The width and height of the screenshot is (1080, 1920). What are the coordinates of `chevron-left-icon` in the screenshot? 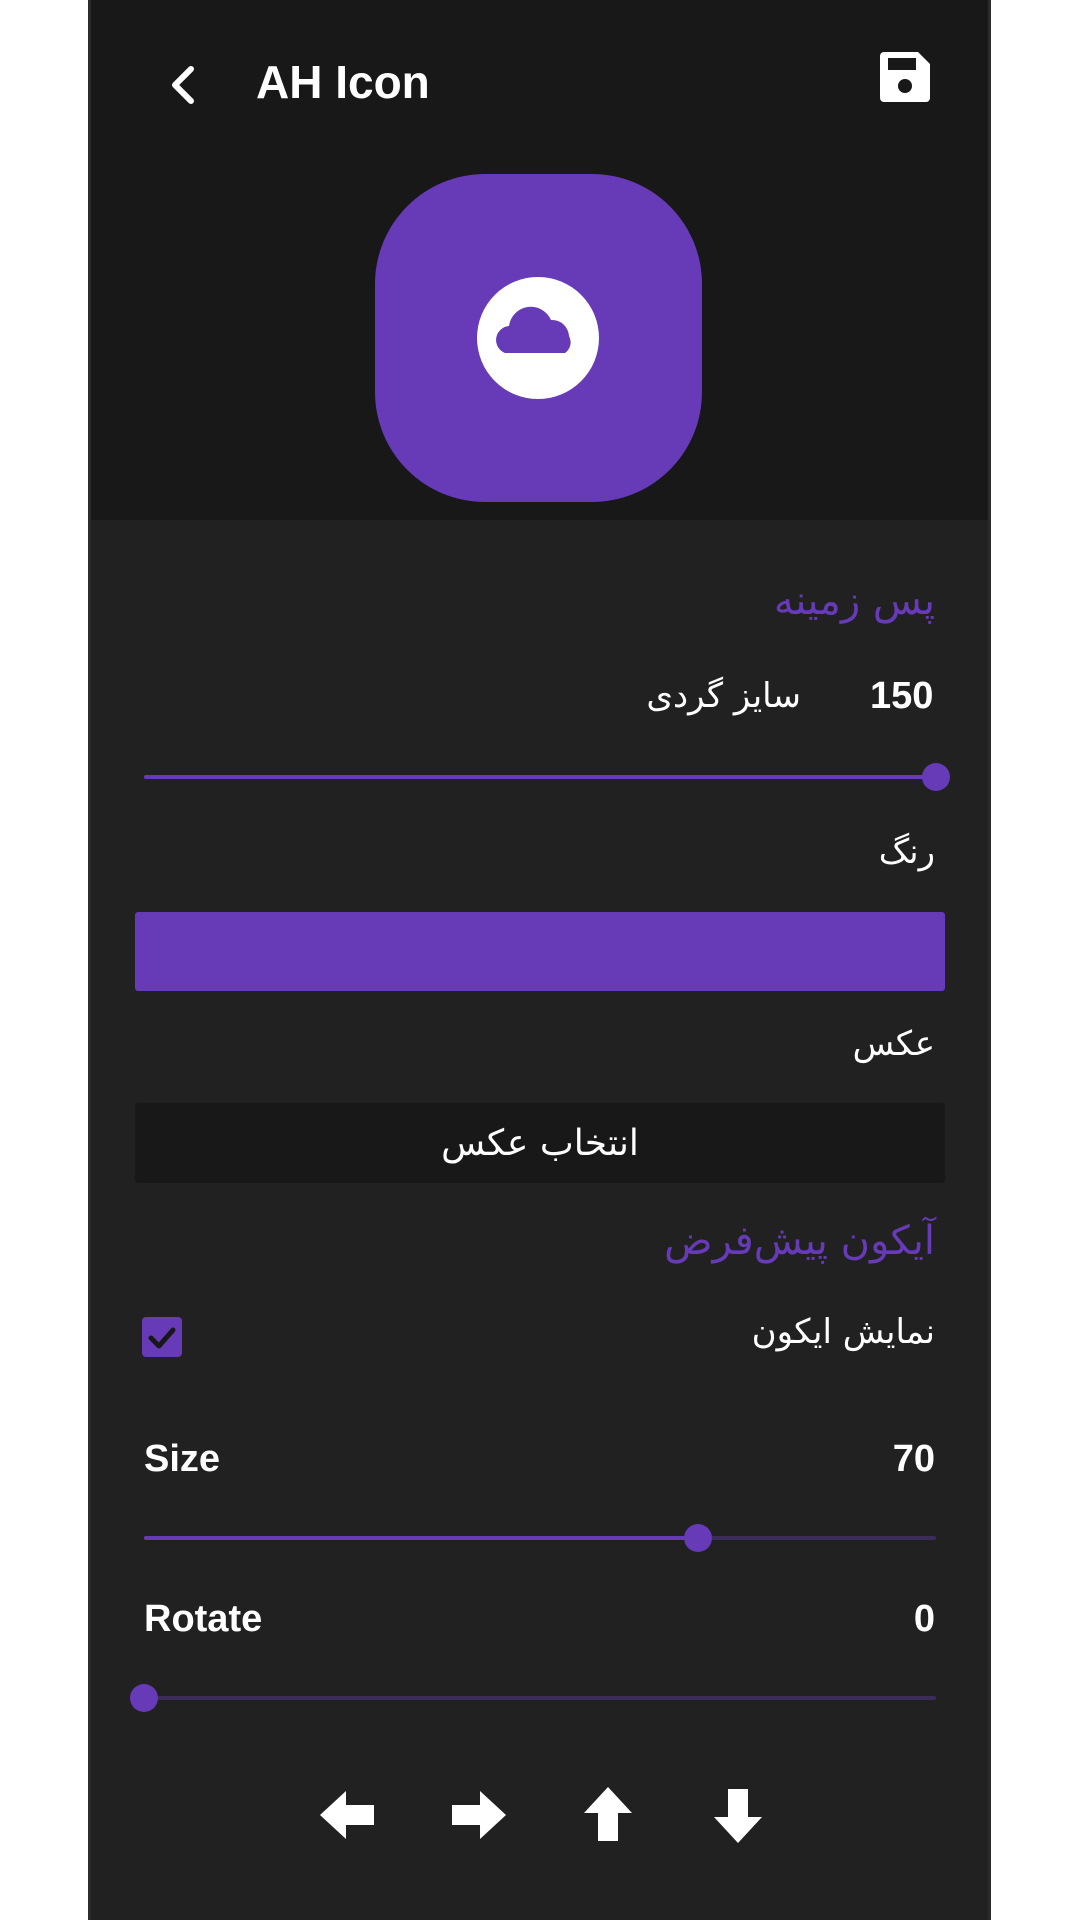 It's located at (183, 85).